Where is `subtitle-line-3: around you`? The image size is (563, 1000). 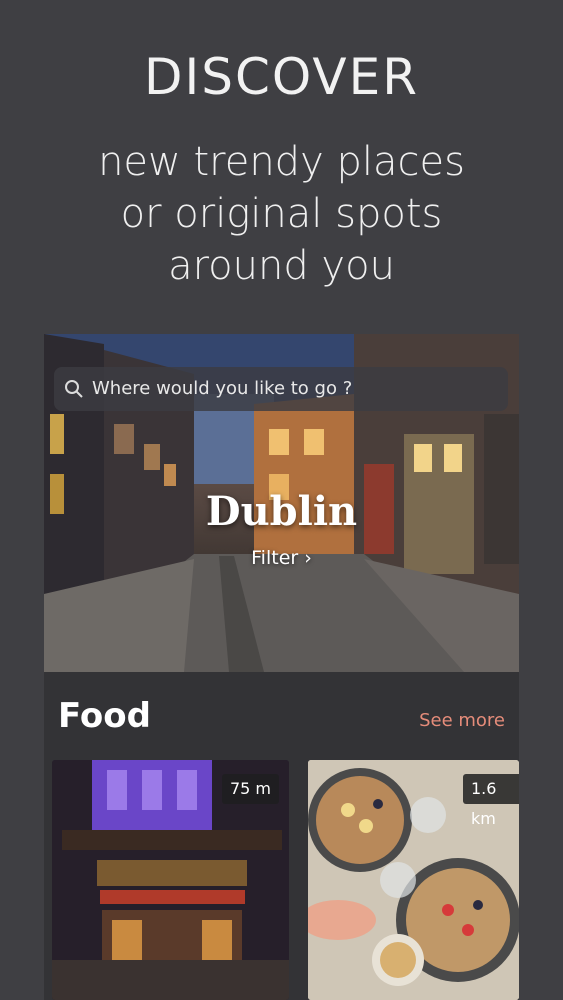 subtitle-line-3: around you is located at coordinates (281, 266).